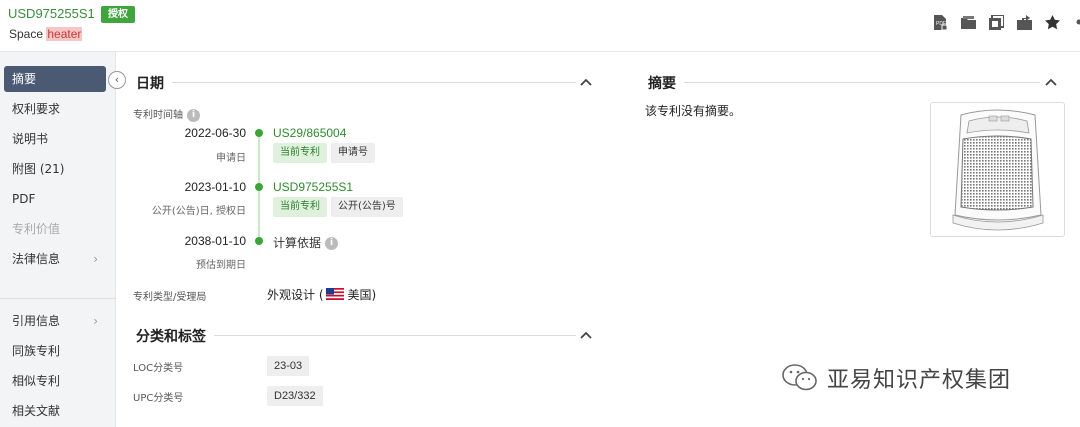  I want to click on patent-type-text: 外观设计 (, so click(295, 295).